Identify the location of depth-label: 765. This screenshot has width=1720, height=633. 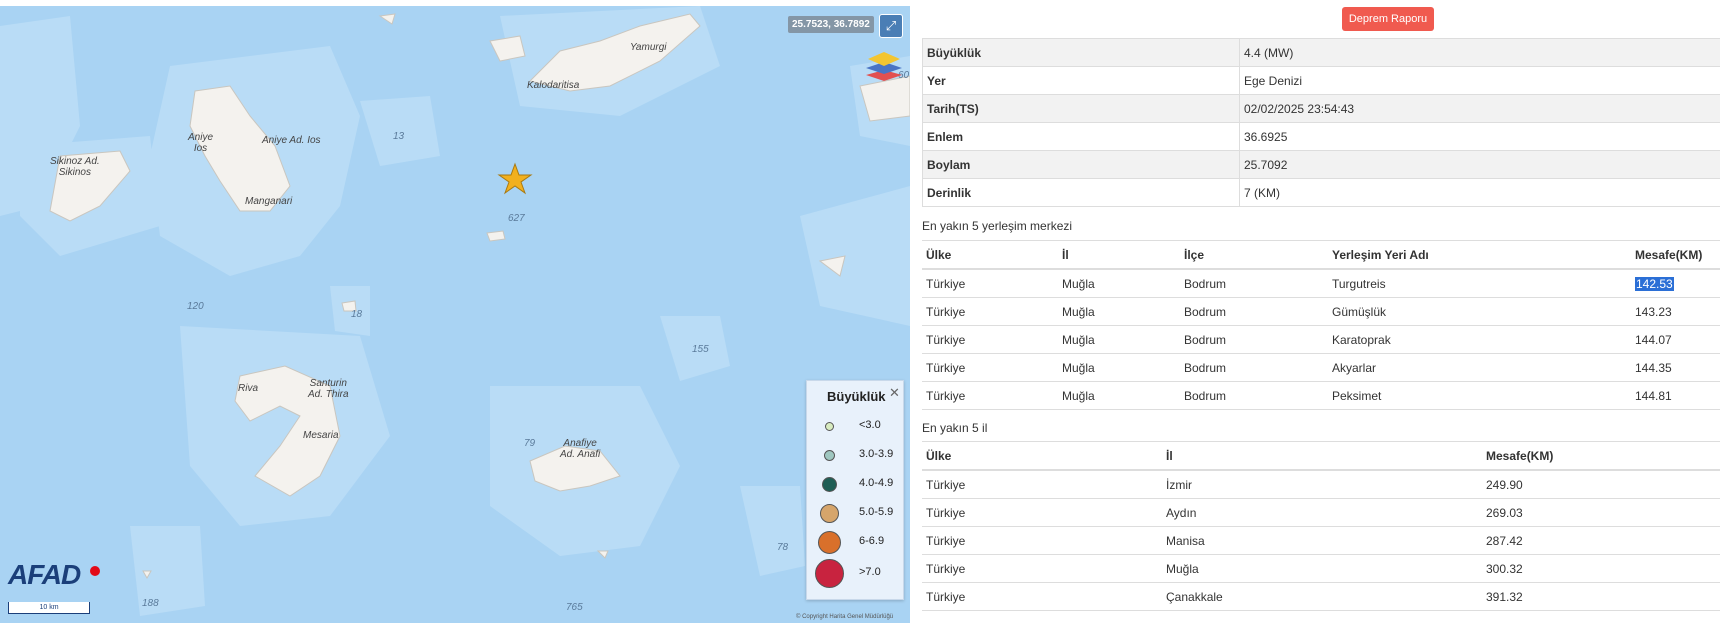
(574, 607).